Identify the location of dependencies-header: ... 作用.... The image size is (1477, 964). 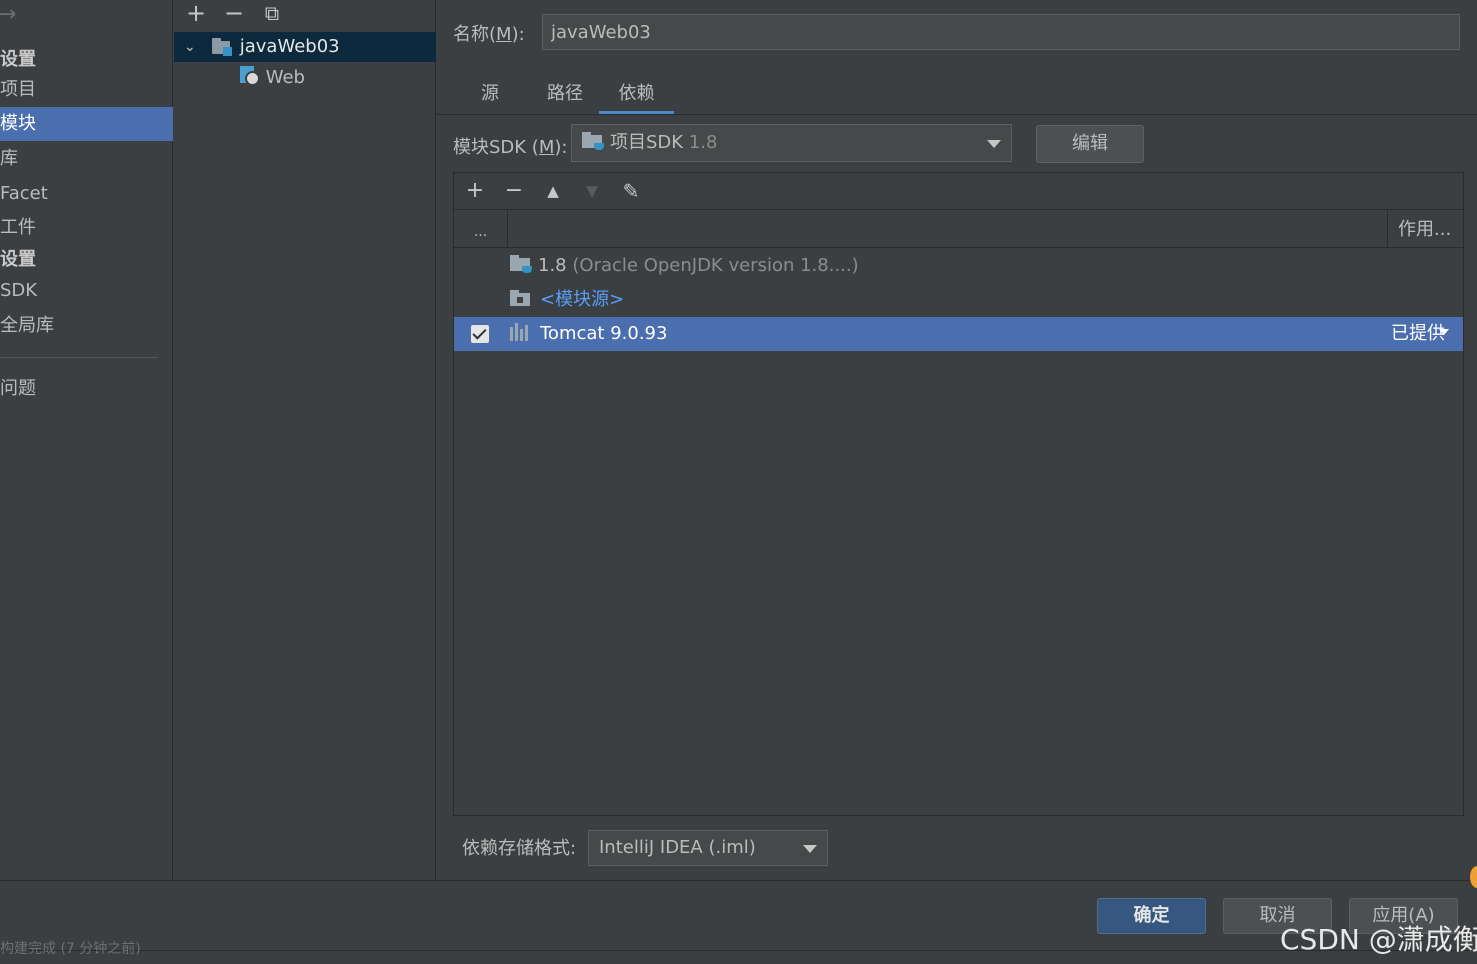
(958, 229).